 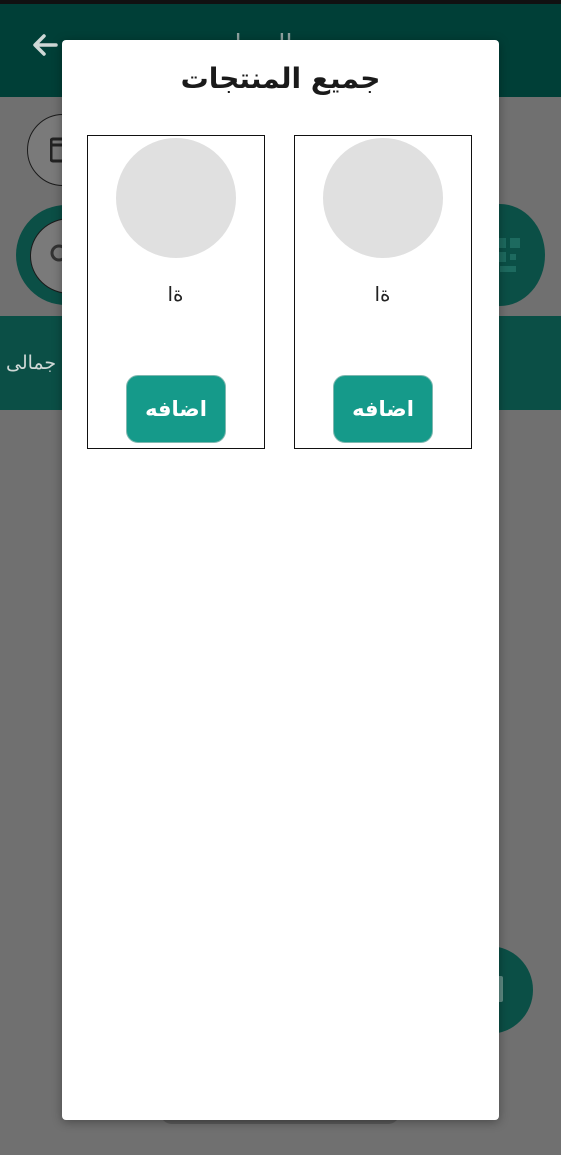 What do you see at coordinates (508, 255) in the screenshot?
I see `qr-code-icon` at bounding box center [508, 255].